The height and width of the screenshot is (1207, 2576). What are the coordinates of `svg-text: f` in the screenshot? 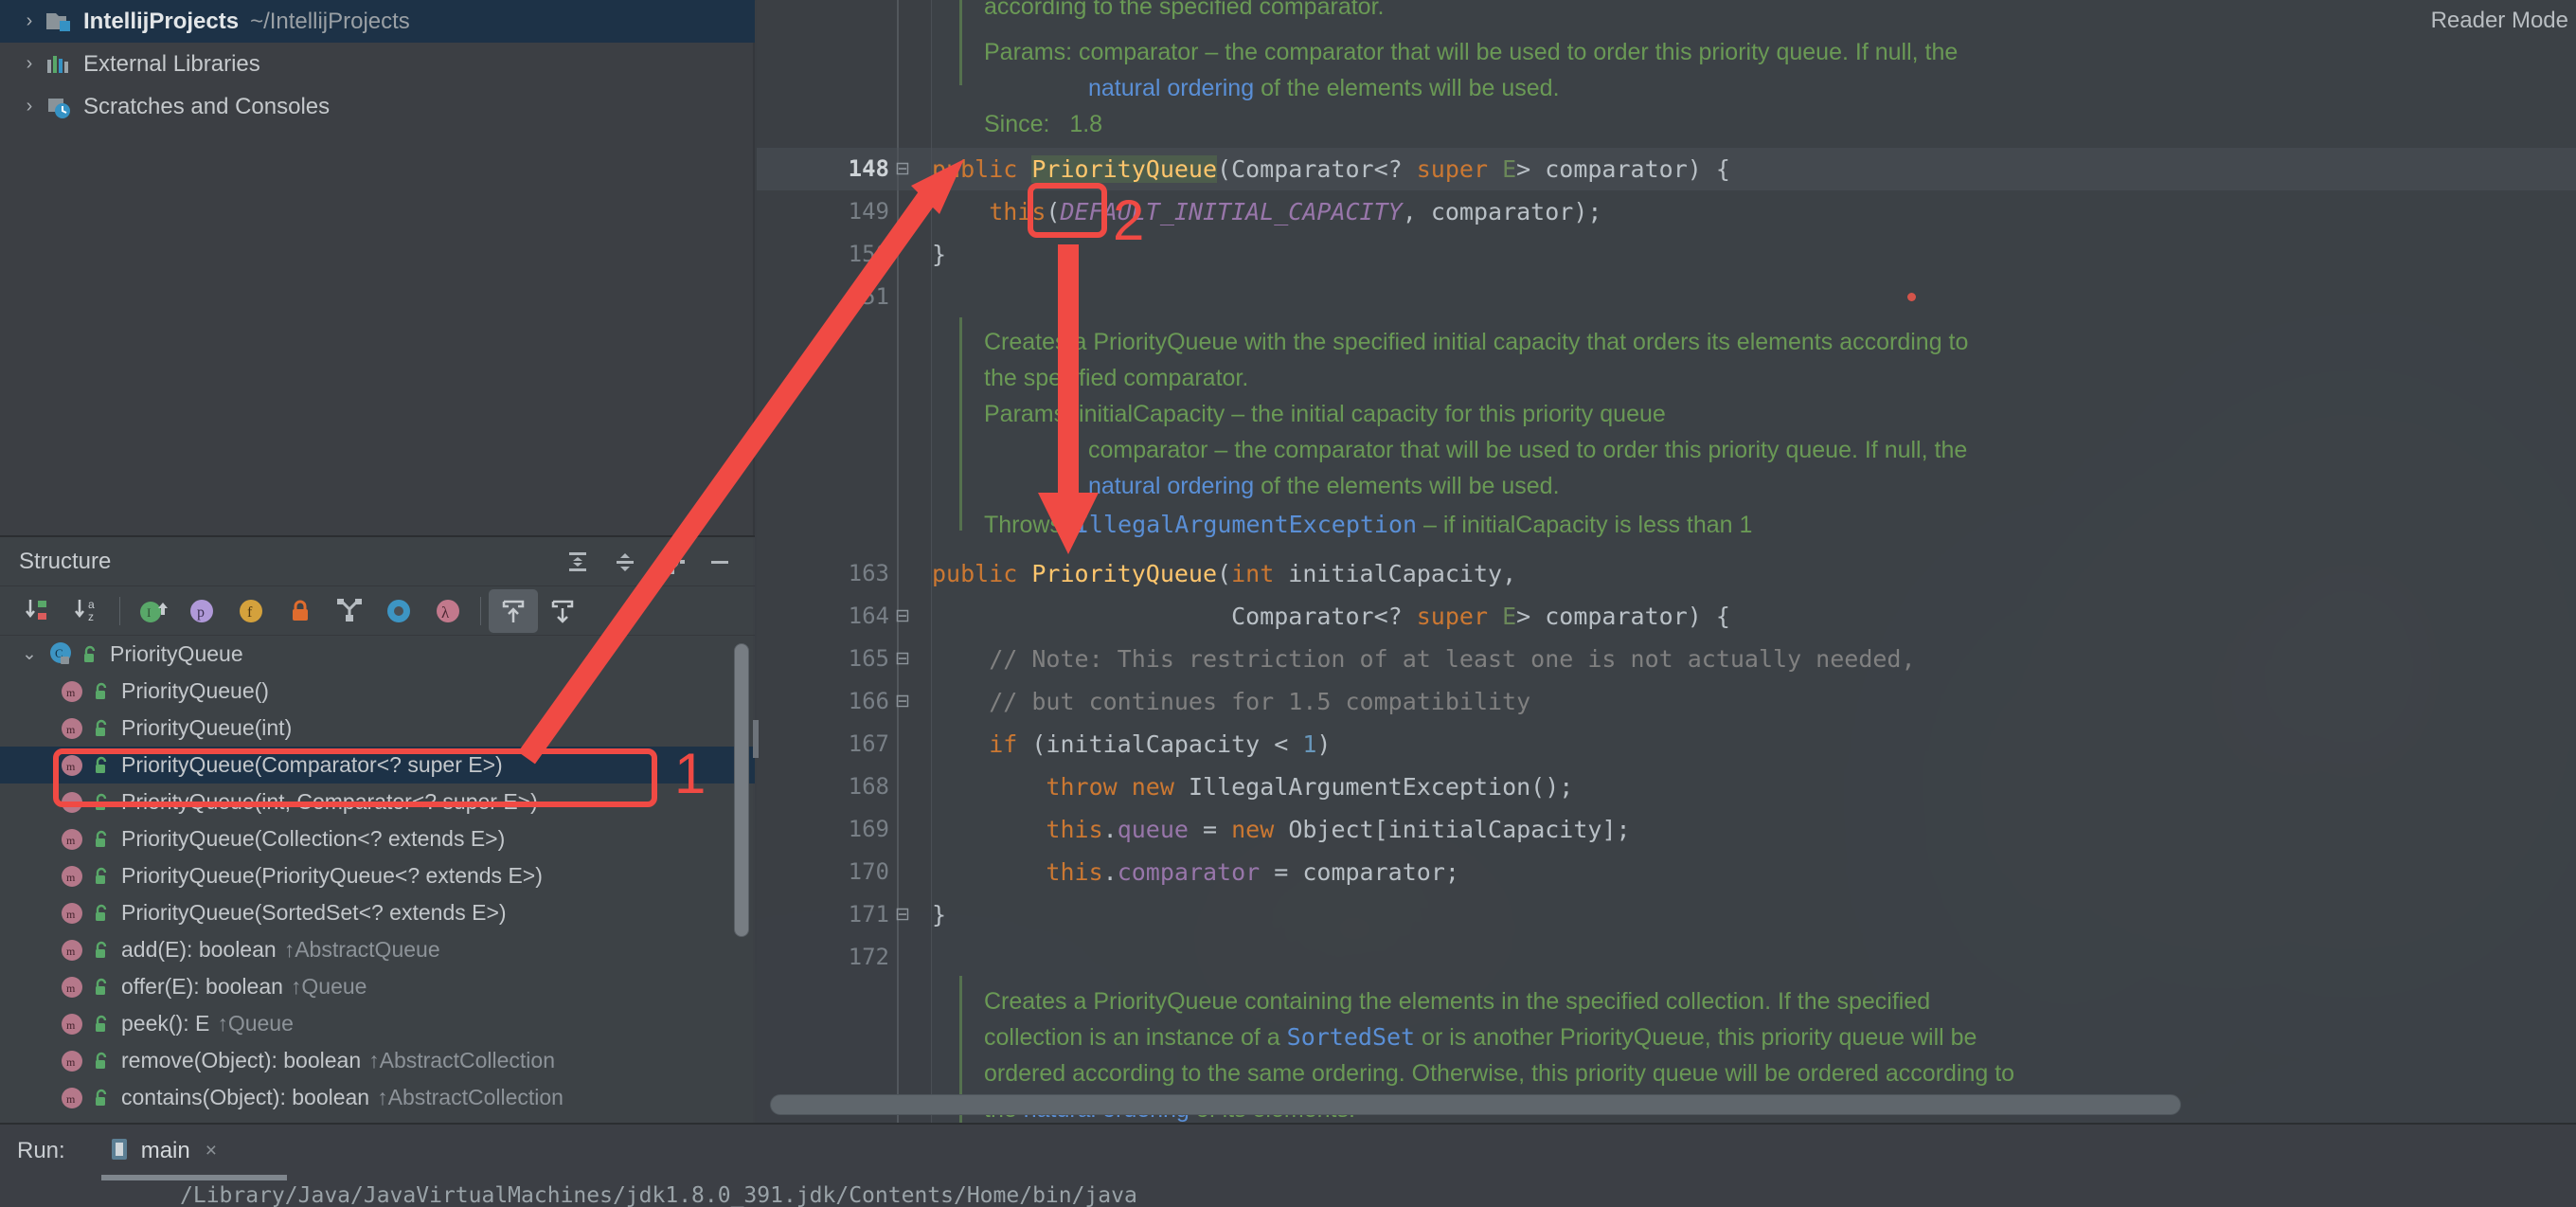 It's located at (250, 613).